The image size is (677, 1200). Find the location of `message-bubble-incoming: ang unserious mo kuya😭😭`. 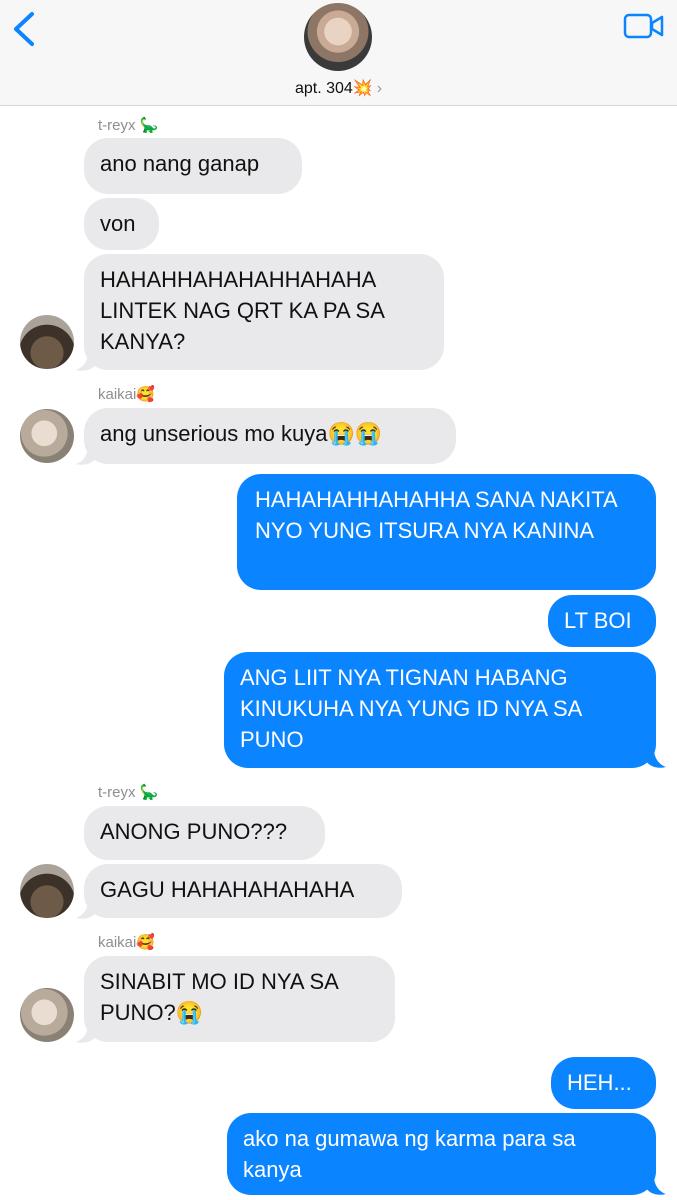

message-bubble-incoming: ang unserious mo kuya😭😭 is located at coordinates (270, 436).